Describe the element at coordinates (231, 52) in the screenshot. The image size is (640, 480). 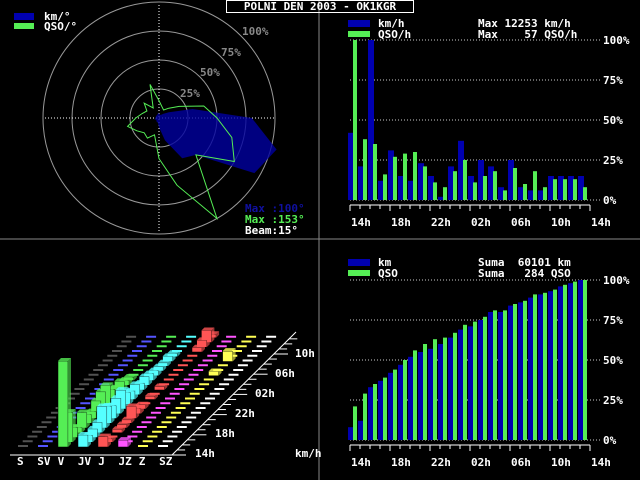
I see `ring-label-75: 75%` at that location.